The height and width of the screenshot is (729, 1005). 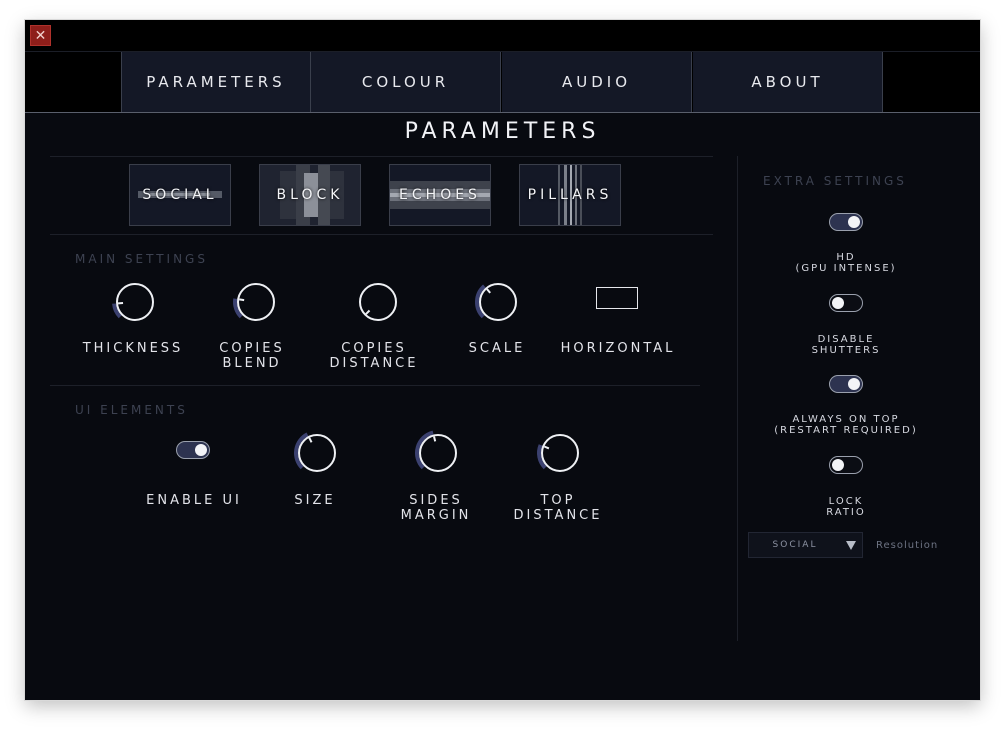 I want to click on main-settings-label: MAIN SETTINGS, so click(x=141, y=259).